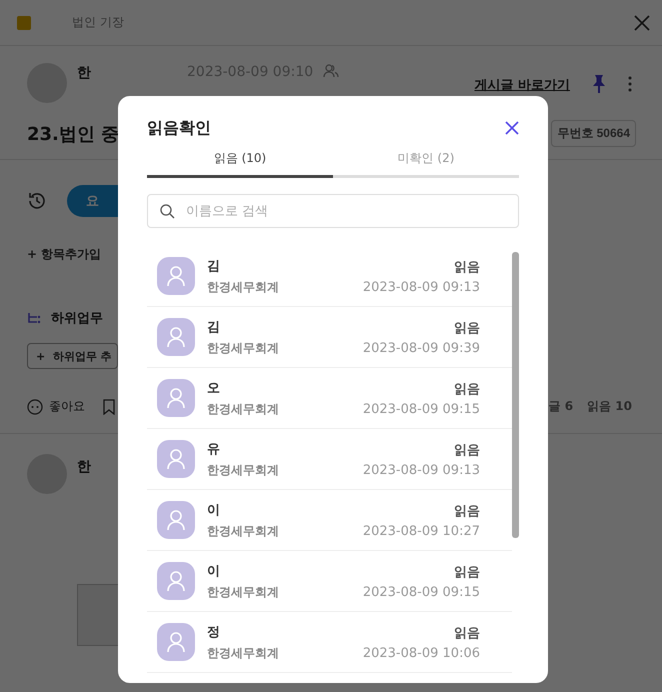 The image size is (662, 692). I want to click on search-icon, so click(167, 211).